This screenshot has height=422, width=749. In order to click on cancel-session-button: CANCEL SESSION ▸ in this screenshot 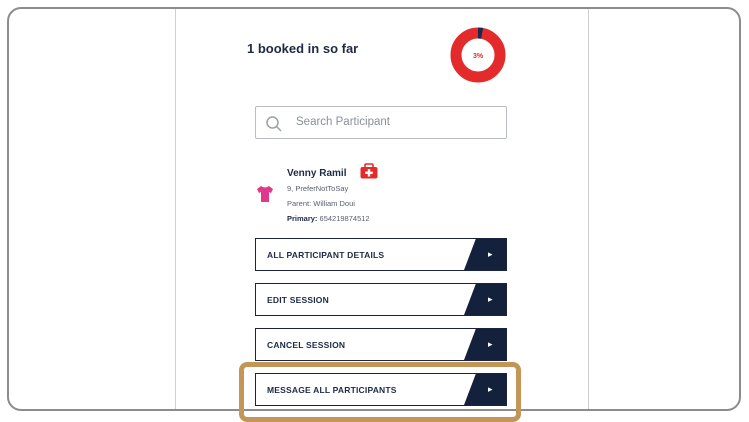, I will do `click(381, 344)`.